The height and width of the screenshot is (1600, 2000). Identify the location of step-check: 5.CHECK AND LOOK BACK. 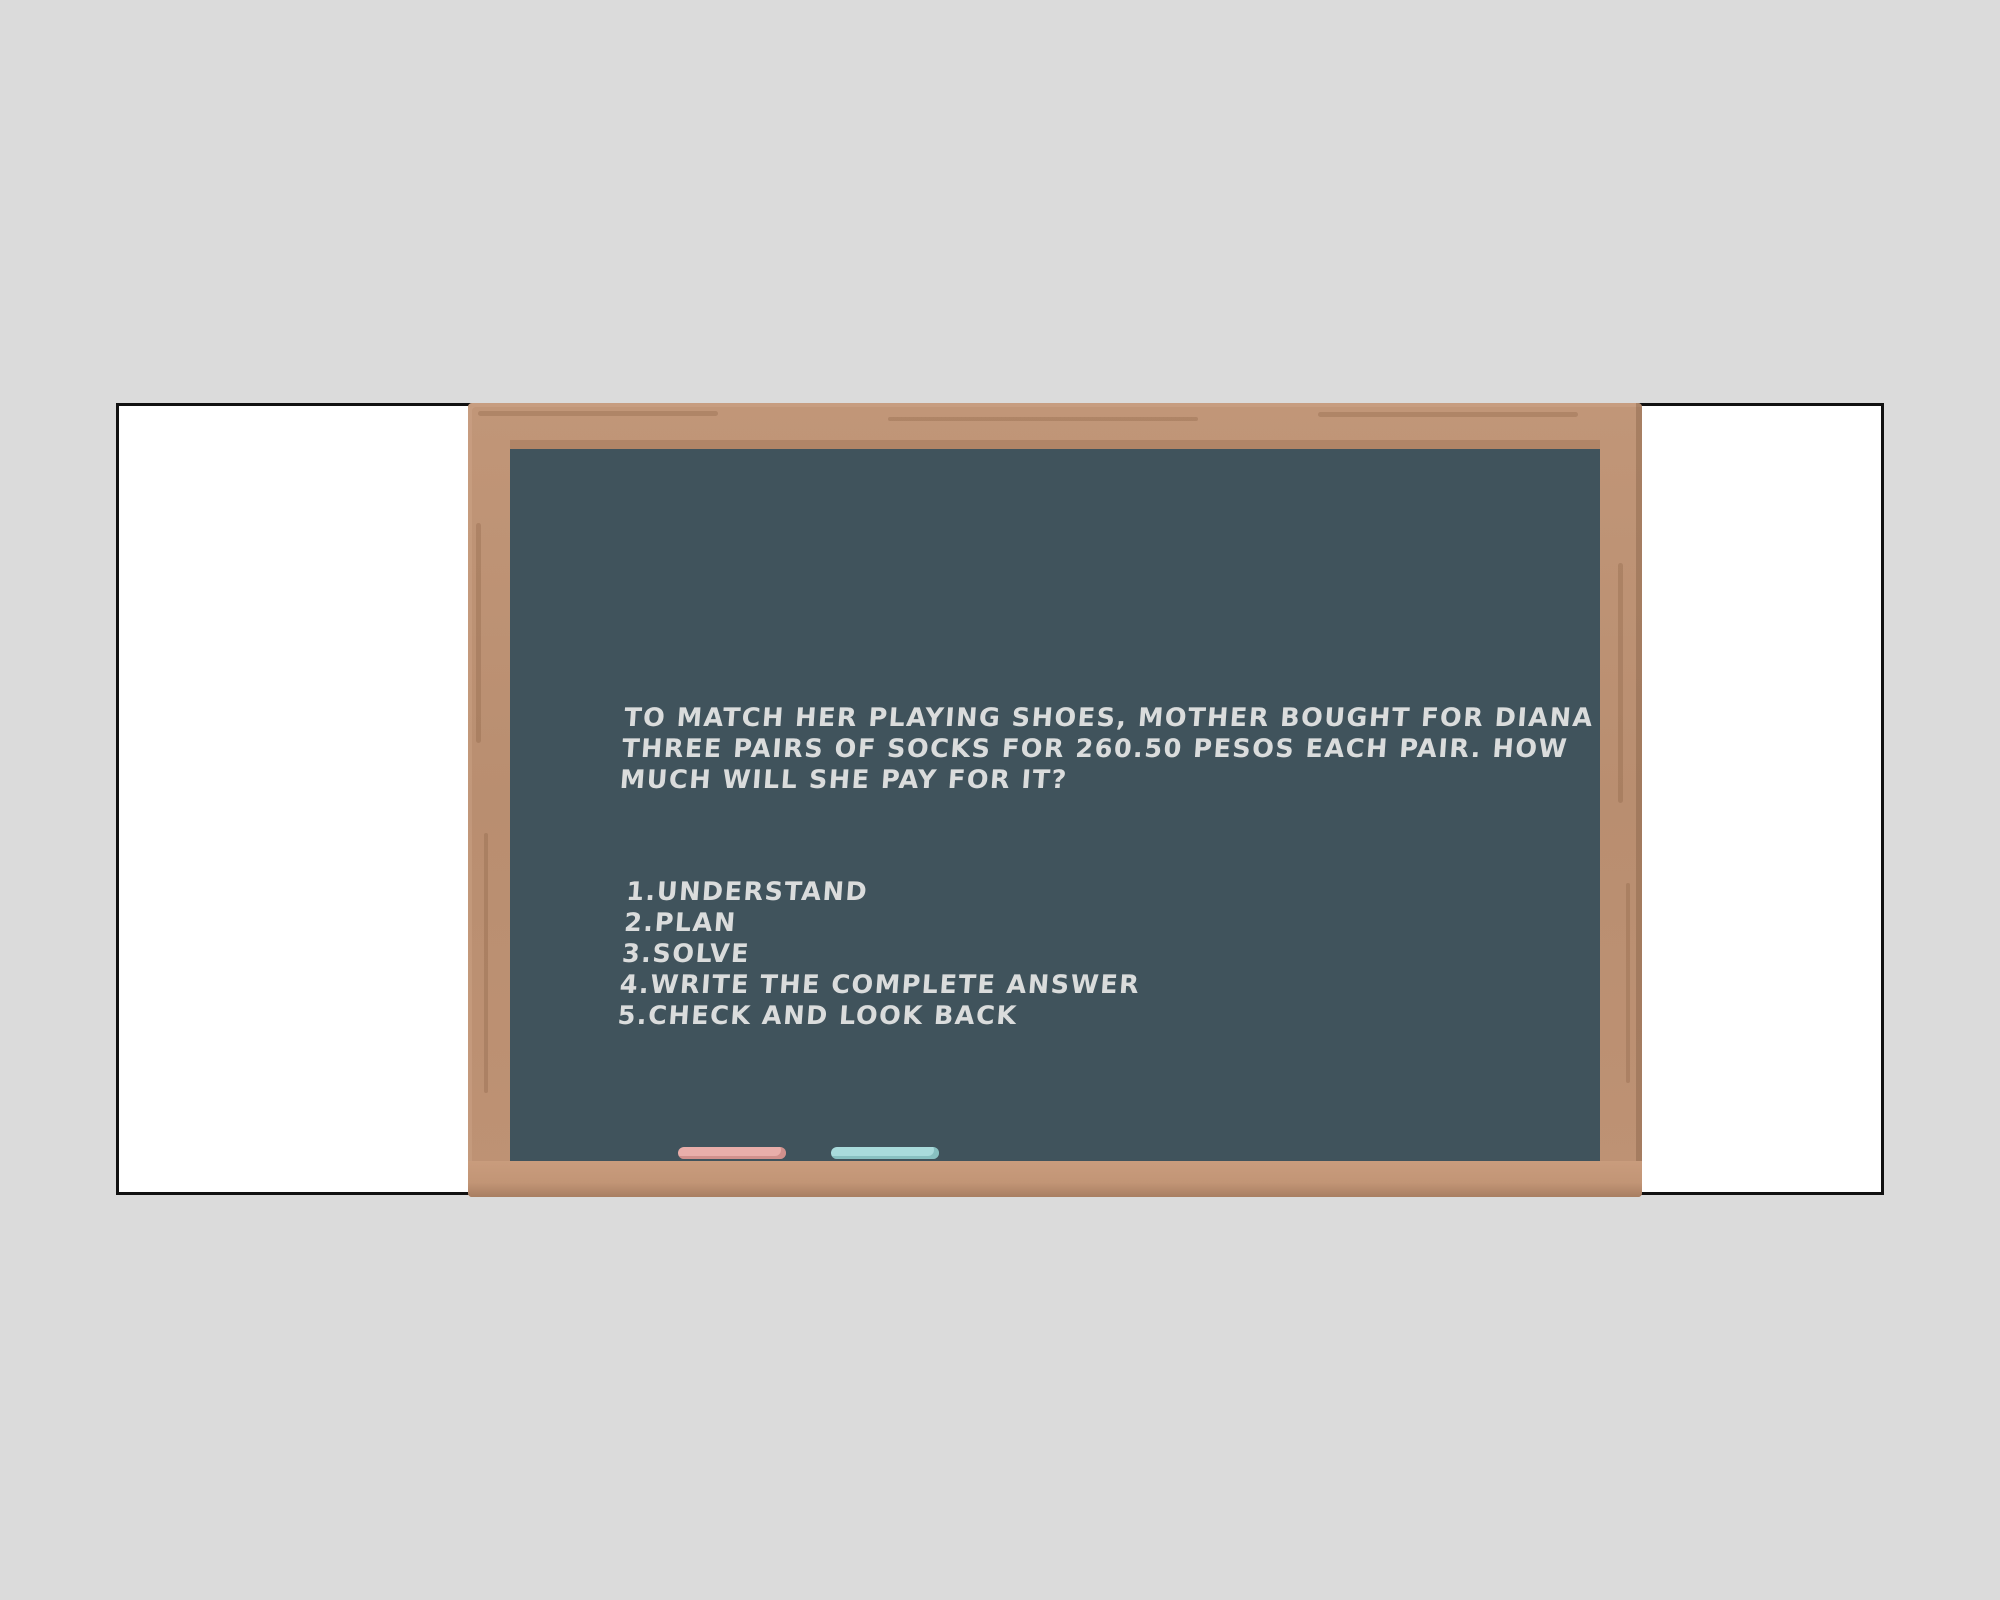
(817, 1016).